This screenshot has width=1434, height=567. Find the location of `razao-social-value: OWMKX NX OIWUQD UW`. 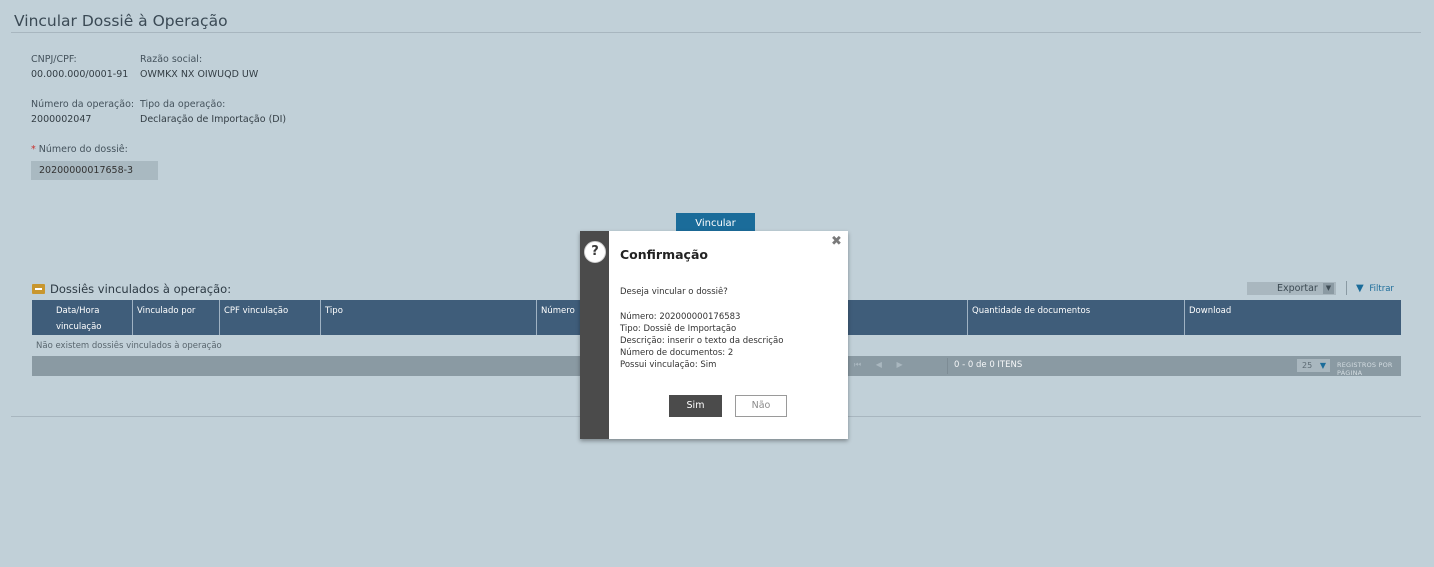

razao-social-value: OWMKX NX OIWUQD UW is located at coordinates (199, 74).